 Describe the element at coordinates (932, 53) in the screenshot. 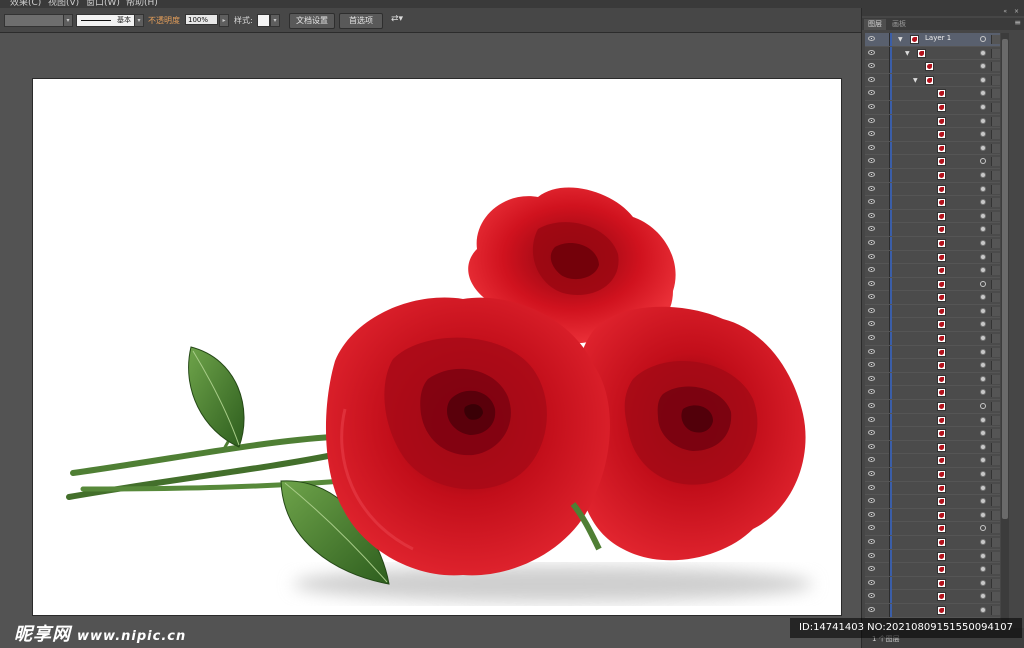

I see `sublayer-row: ▼` at that location.